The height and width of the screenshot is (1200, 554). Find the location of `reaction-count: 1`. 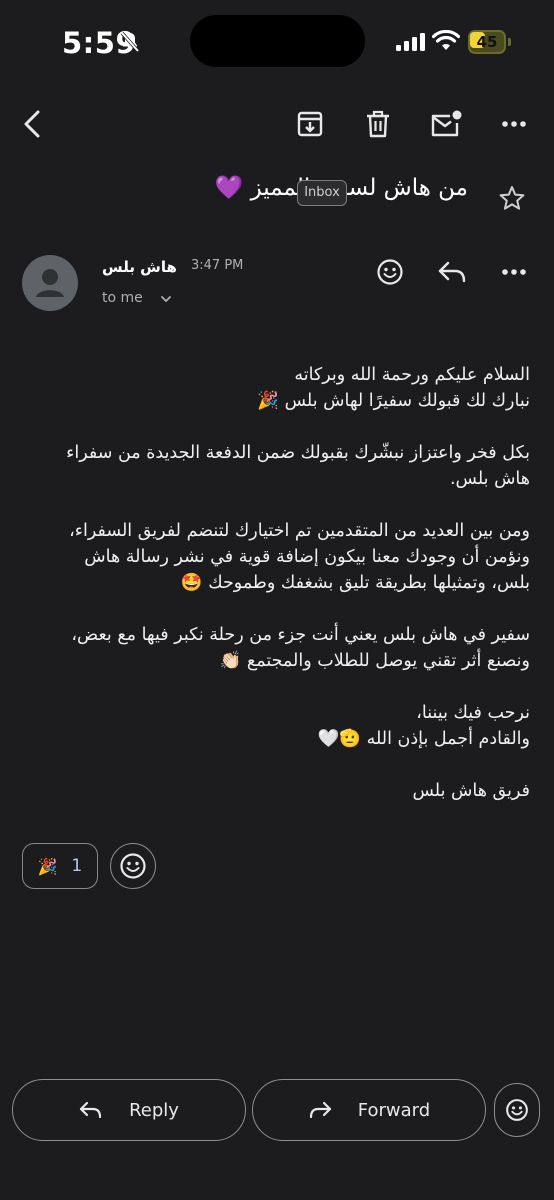

reaction-count: 1 is located at coordinates (77, 866).